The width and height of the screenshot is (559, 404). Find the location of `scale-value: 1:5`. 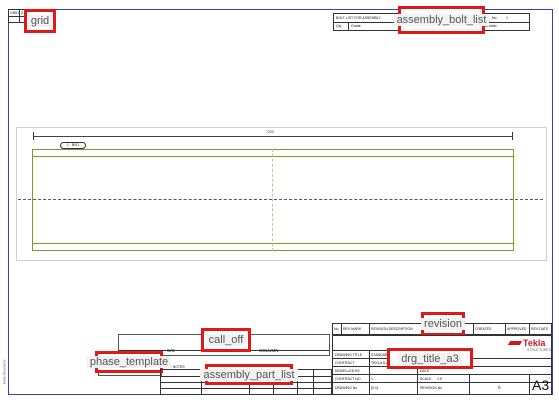

scale-value: 1:5 is located at coordinates (439, 379).